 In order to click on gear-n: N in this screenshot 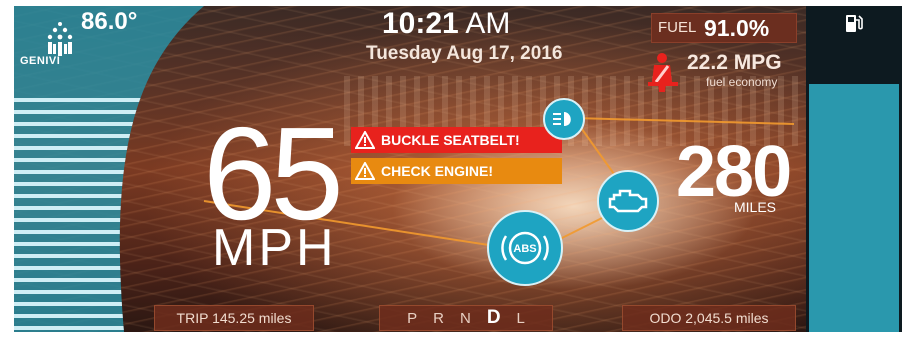, I will do `click(465, 318)`.